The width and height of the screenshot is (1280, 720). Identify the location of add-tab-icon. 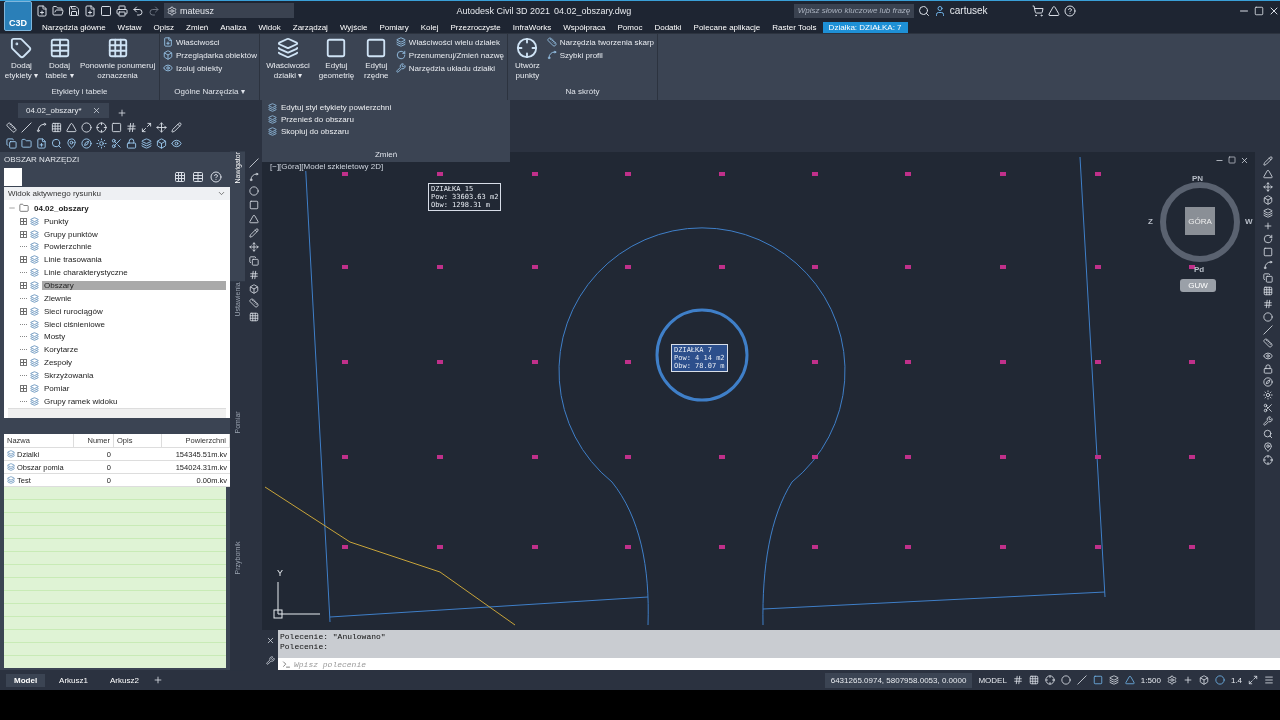
(157, 680).